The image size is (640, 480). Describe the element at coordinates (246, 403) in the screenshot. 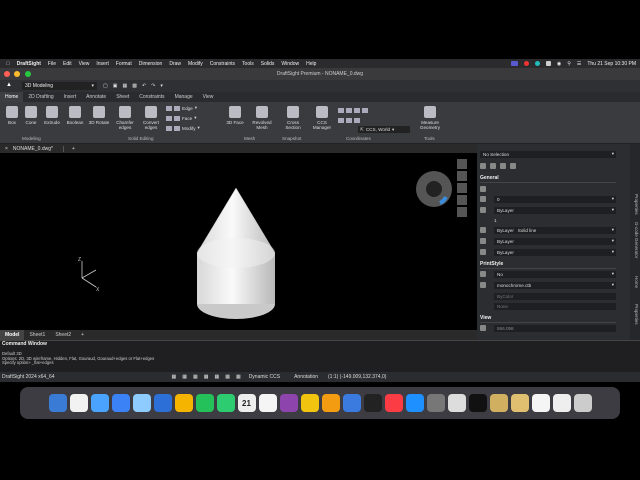

I see `calendar-icon: 21` at that location.